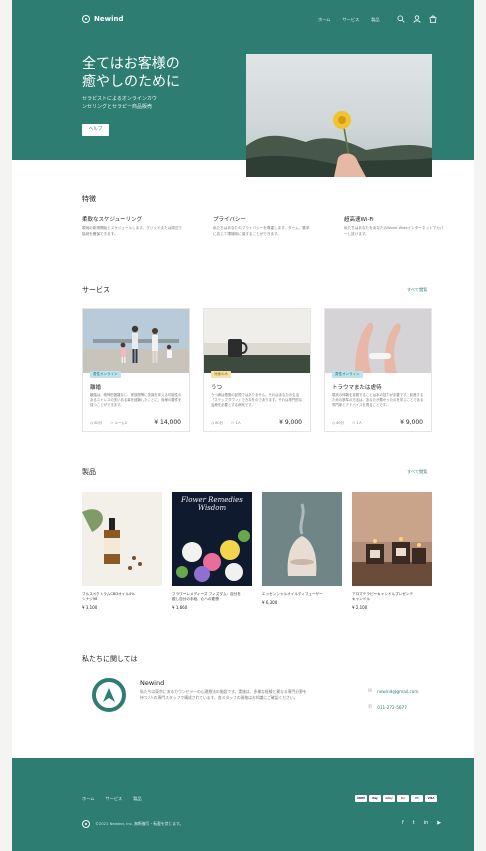 The image size is (486, 851). What do you see at coordinates (292, 594) in the screenshot?
I see `product-name: エッセンシャルオイルディフューザー` at bounding box center [292, 594].